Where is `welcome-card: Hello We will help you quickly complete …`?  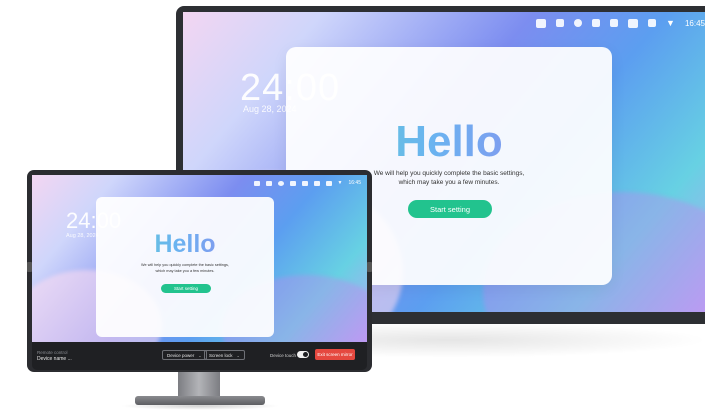 welcome-card: Hello We will help you quickly complete … is located at coordinates (185, 267).